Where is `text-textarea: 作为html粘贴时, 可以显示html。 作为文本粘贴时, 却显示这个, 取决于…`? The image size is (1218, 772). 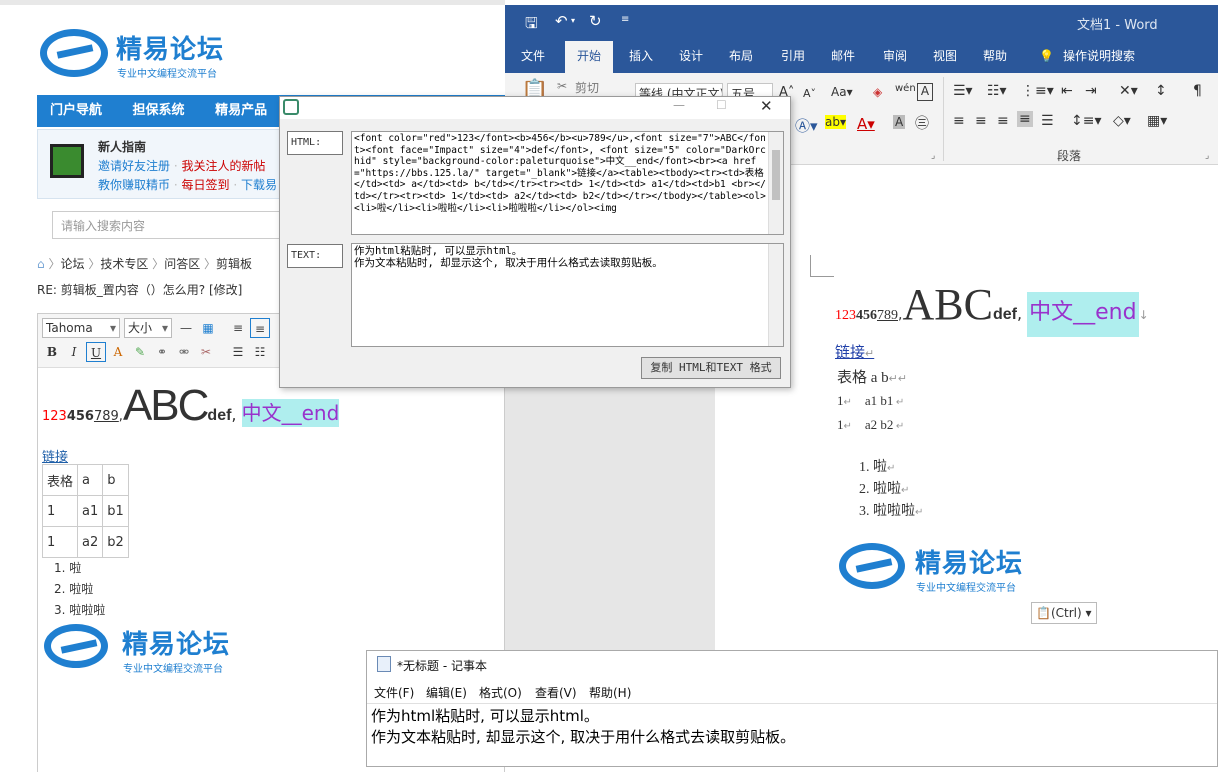 text-textarea: 作为html粘贴时, 可以显示html。 作为文本粘贴时, 却显示这个, 取决于… is located at coordinates (567, 295).